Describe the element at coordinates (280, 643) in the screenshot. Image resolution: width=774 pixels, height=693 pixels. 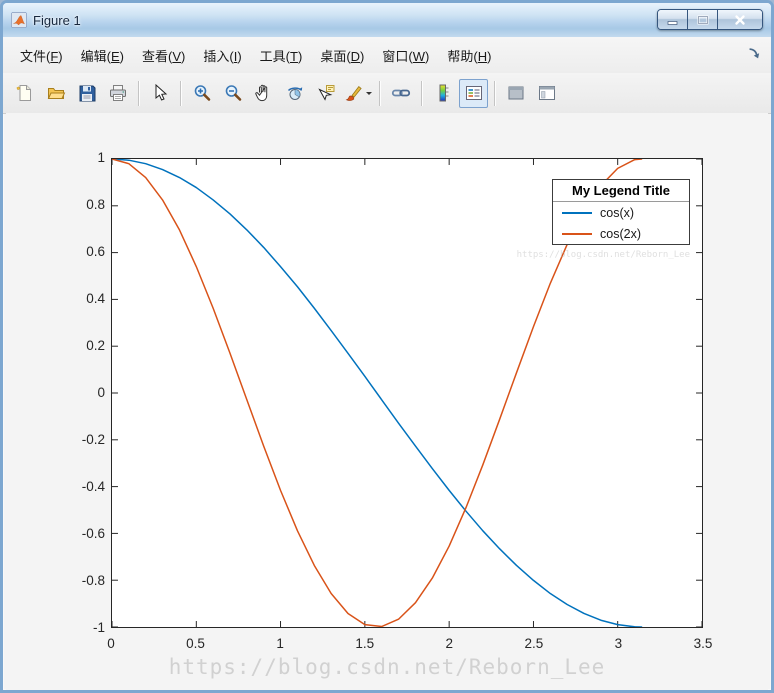
I see `x-tick-label: 1` at that location.